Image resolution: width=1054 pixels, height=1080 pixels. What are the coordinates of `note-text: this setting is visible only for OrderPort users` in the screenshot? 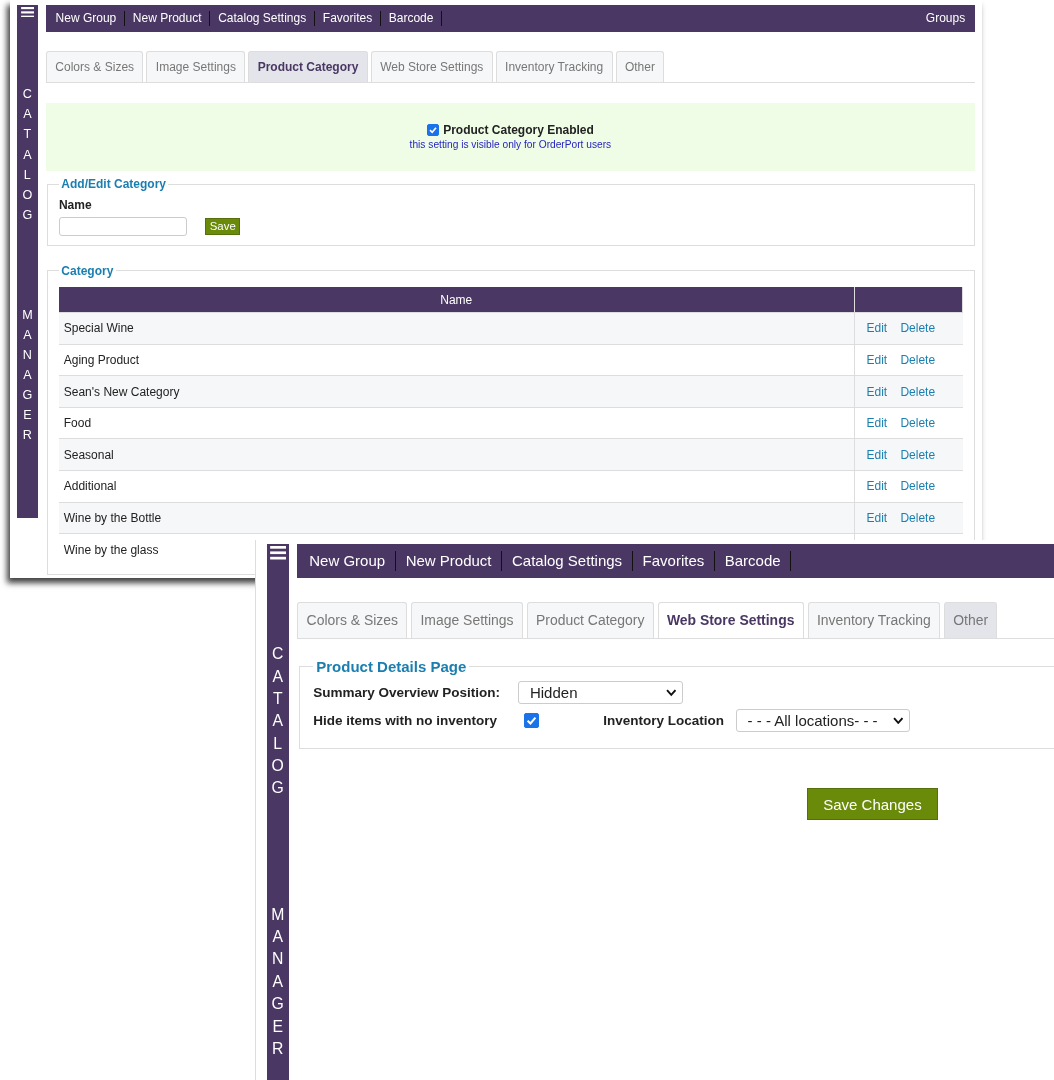 It's located at (510, 145).